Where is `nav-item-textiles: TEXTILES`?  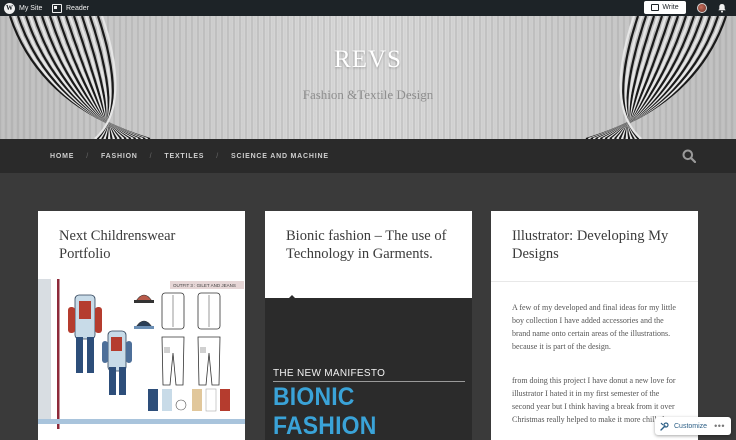 nav-item-textiles: TEXTILES is located at coordinates (184, 156).